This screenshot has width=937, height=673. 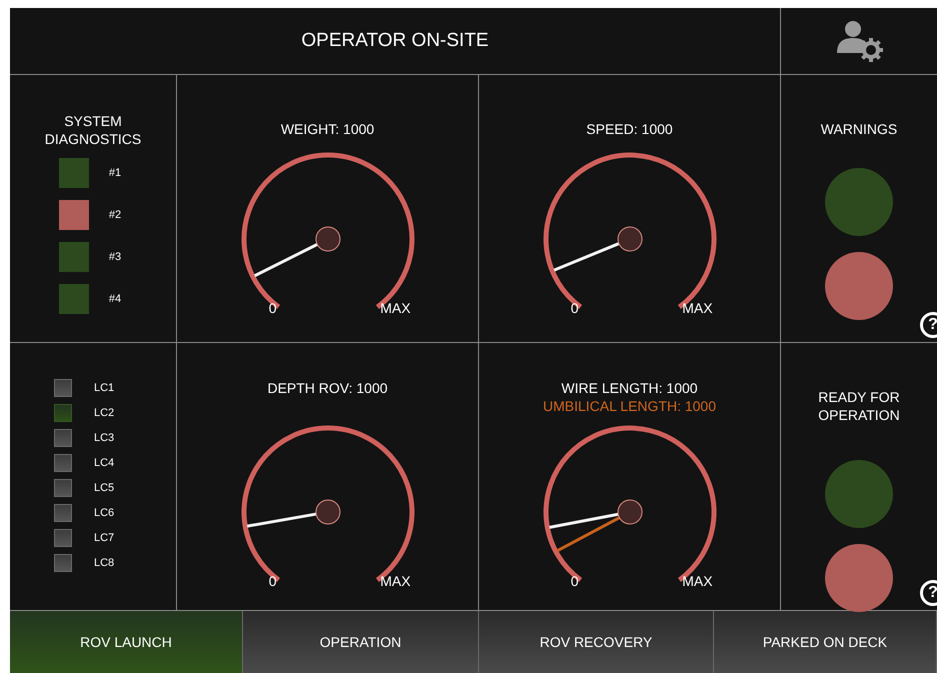 I want to click on stage-tab: ROV LAUNCH, so click(x=126, y=642).